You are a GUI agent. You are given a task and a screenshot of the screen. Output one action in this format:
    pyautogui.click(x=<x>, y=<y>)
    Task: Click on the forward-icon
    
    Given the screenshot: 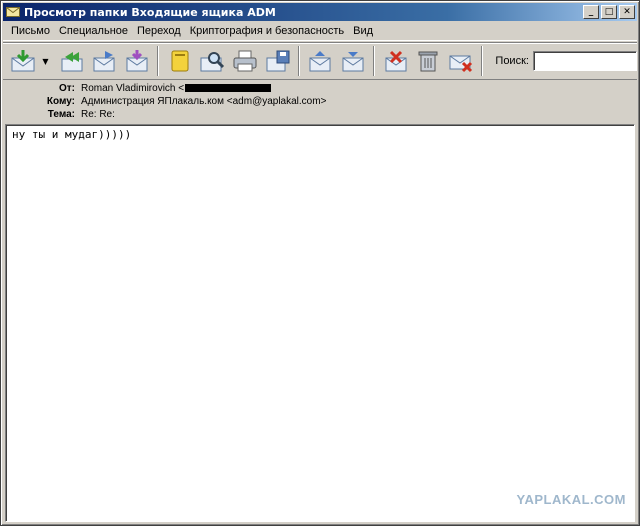 What is the action you would take?
    pyautogui.click(x=104, y=61)
    